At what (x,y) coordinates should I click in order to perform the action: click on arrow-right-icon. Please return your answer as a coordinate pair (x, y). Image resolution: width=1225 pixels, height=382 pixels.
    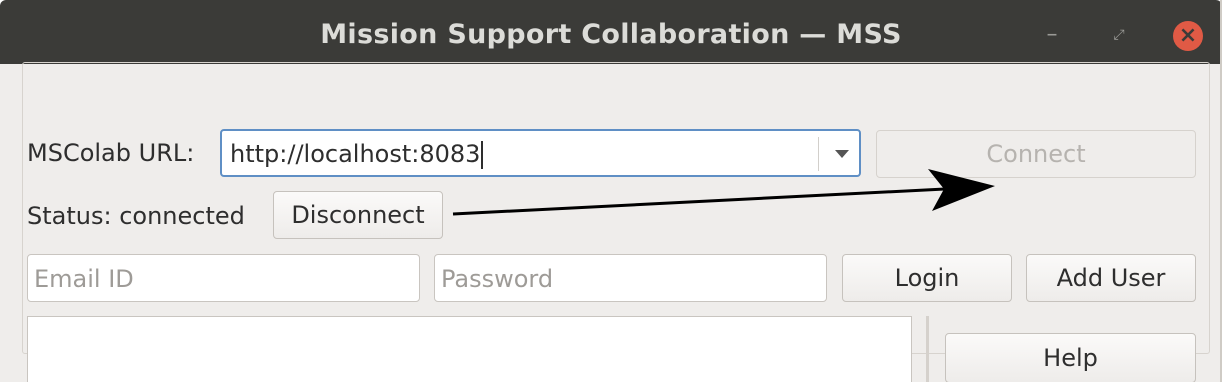
    Looking at the image, I should click on (723, 192).